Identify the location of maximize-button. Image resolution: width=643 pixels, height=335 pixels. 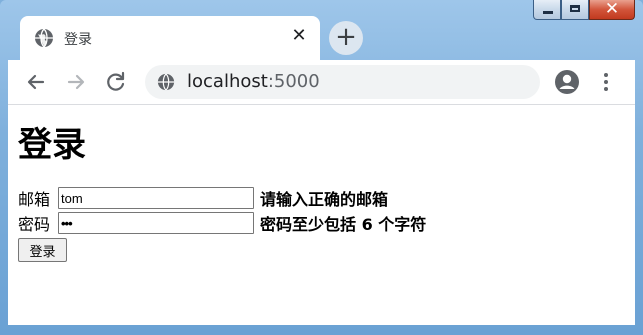
(575, 10).